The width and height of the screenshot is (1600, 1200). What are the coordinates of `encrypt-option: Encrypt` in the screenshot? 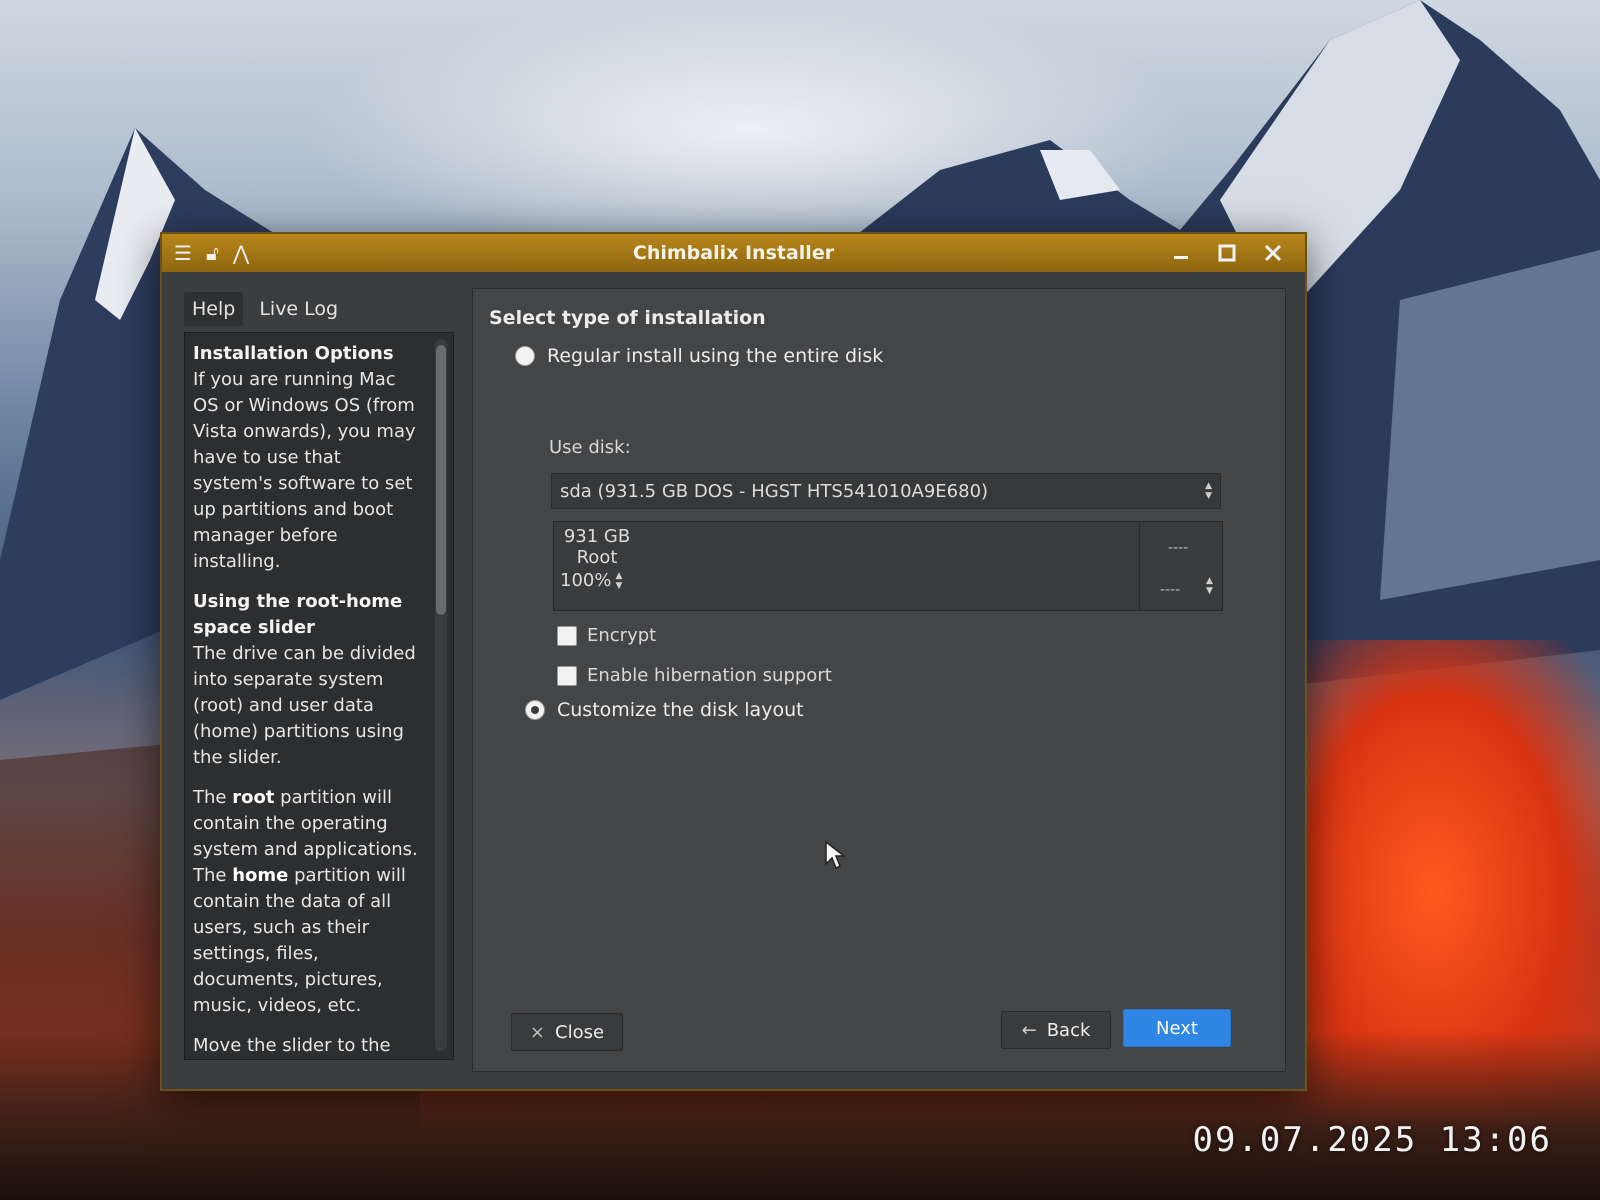 It's located at (606, 635).